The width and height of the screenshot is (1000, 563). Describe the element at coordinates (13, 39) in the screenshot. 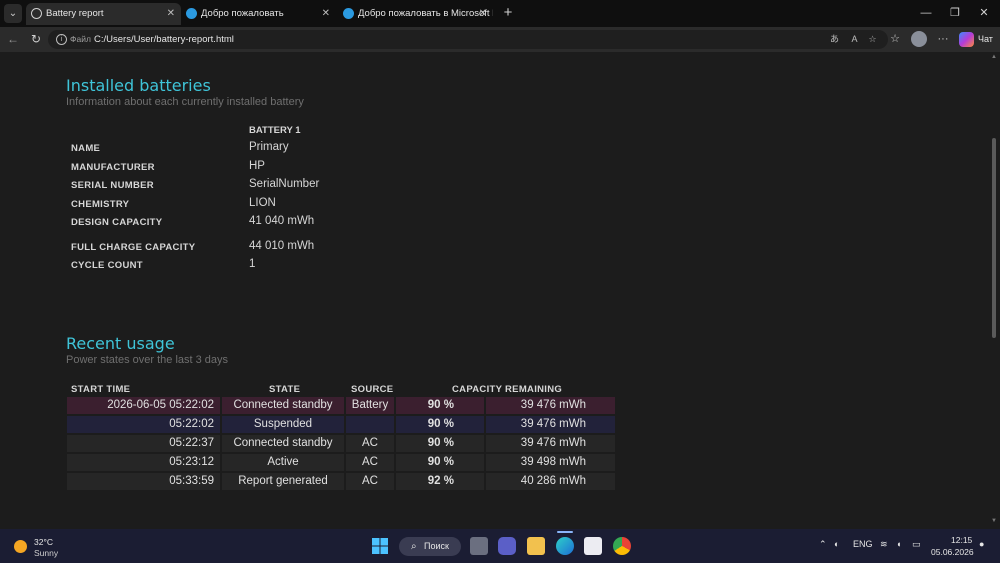

I see `back-button: ←` at that location.